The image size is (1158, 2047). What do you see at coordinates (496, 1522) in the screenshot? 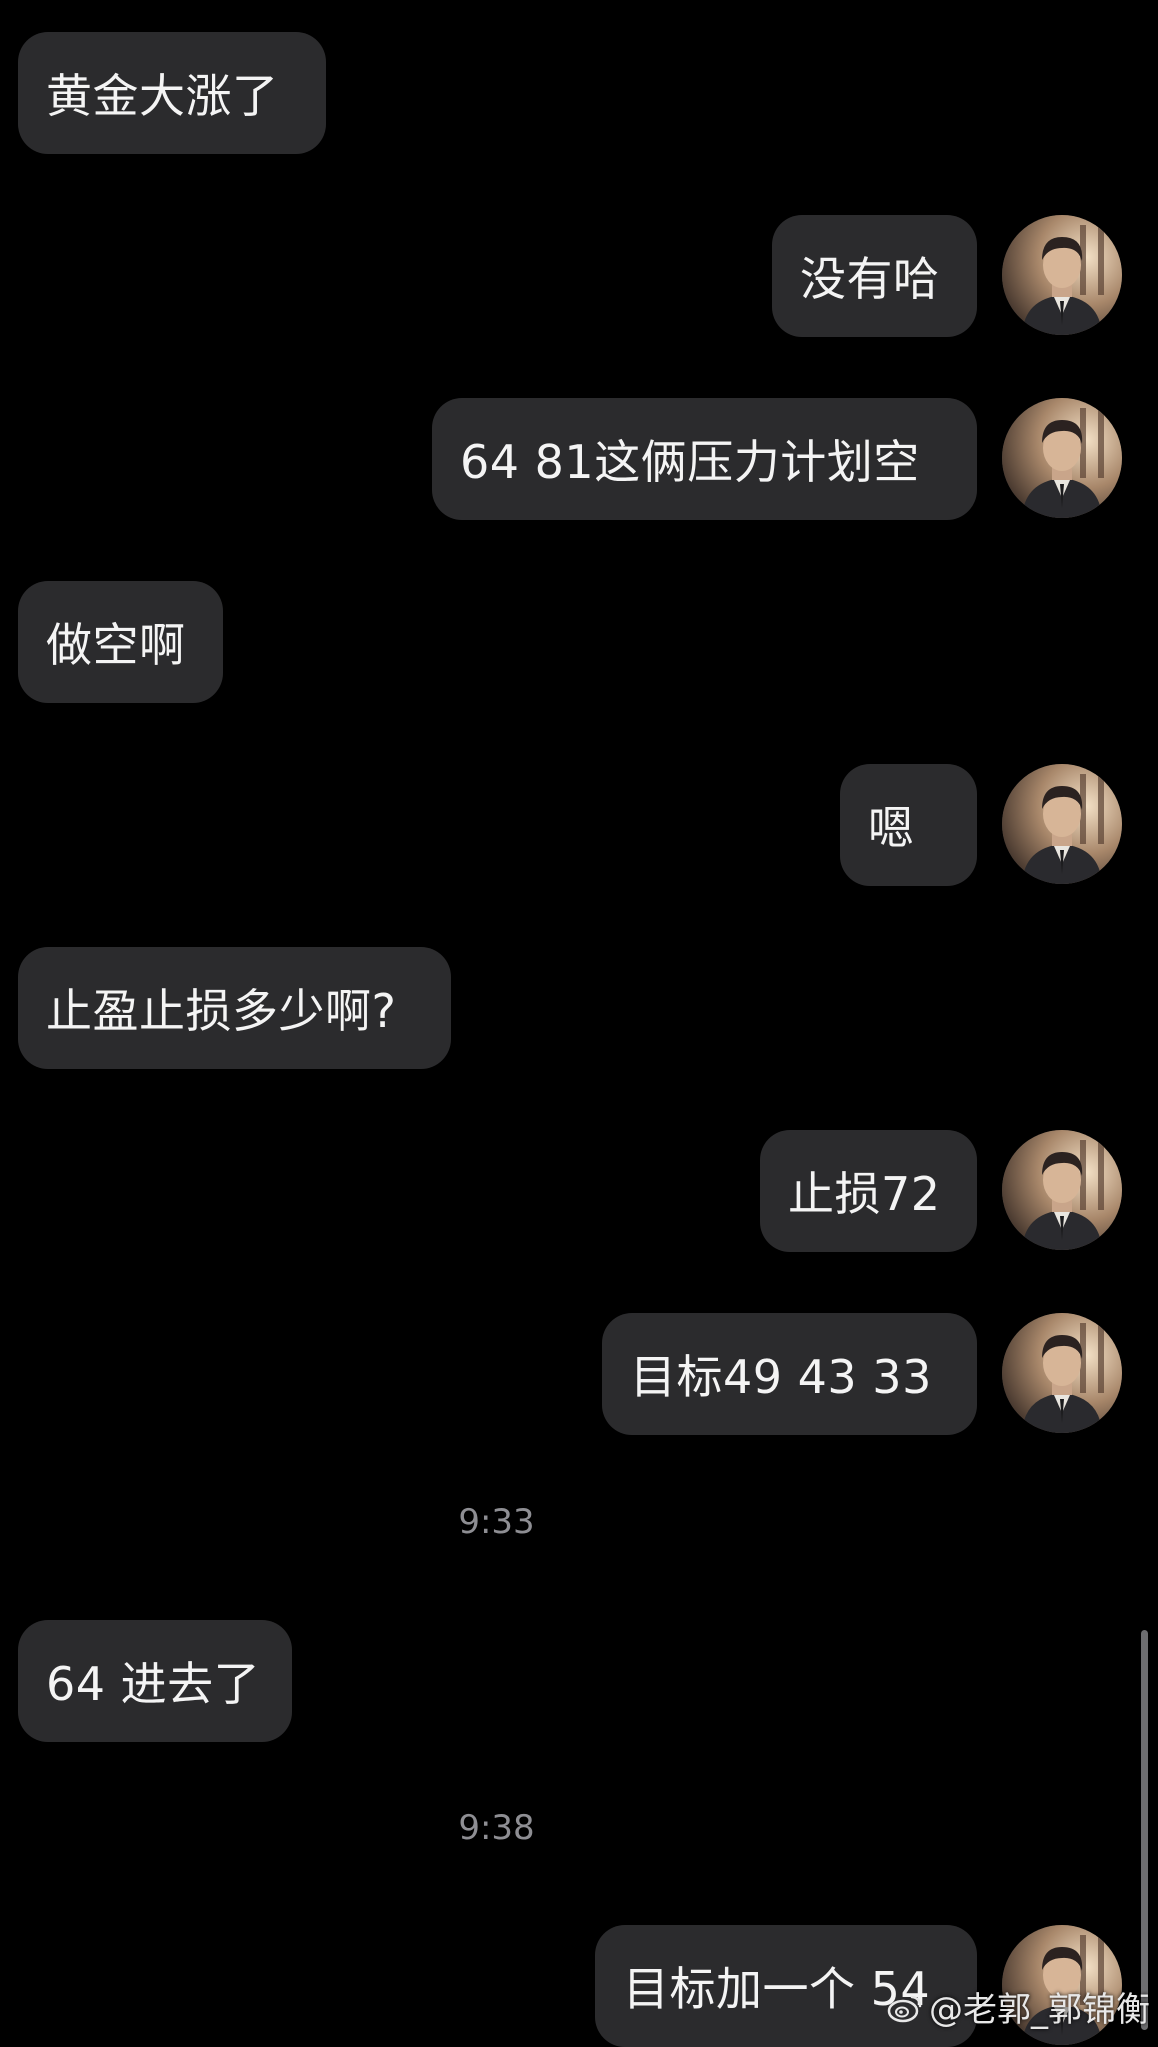
I see `timestamp: 9:33` at bounding box center [496, 1522].